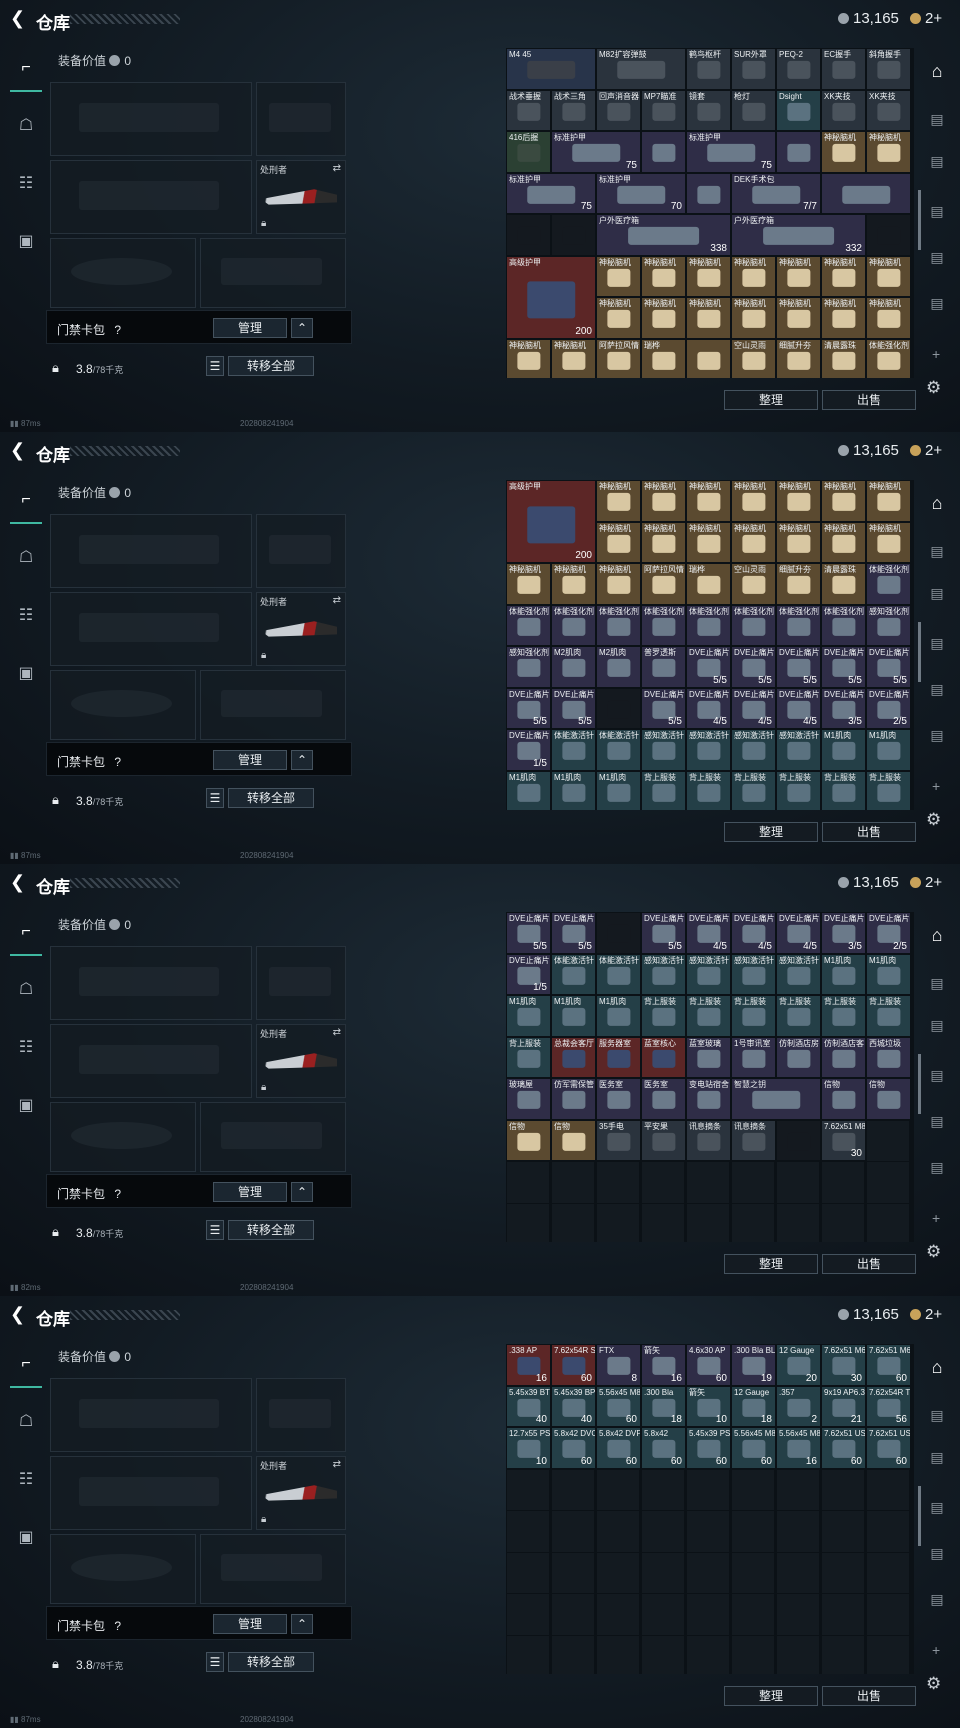 This screenshot has width=960, height=1728. Describe the element at coordinates (618, 667) in the screenshot. I see `inventory-item: M2肌肉` at that location.